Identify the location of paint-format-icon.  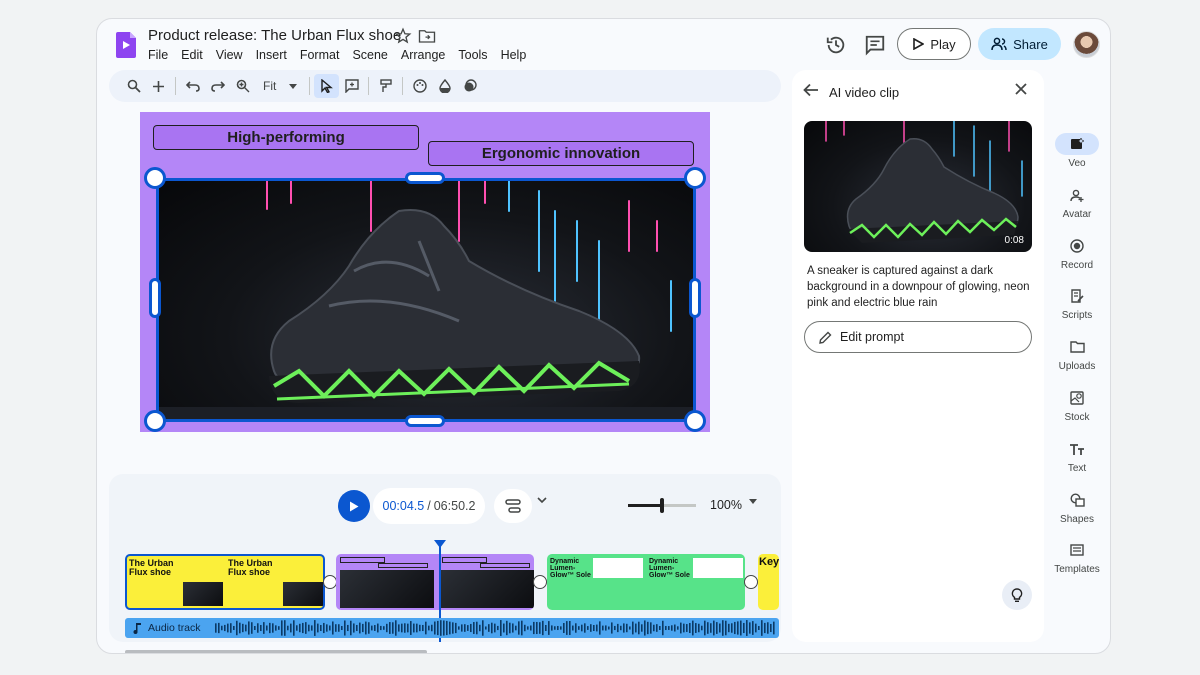
(385, 86).